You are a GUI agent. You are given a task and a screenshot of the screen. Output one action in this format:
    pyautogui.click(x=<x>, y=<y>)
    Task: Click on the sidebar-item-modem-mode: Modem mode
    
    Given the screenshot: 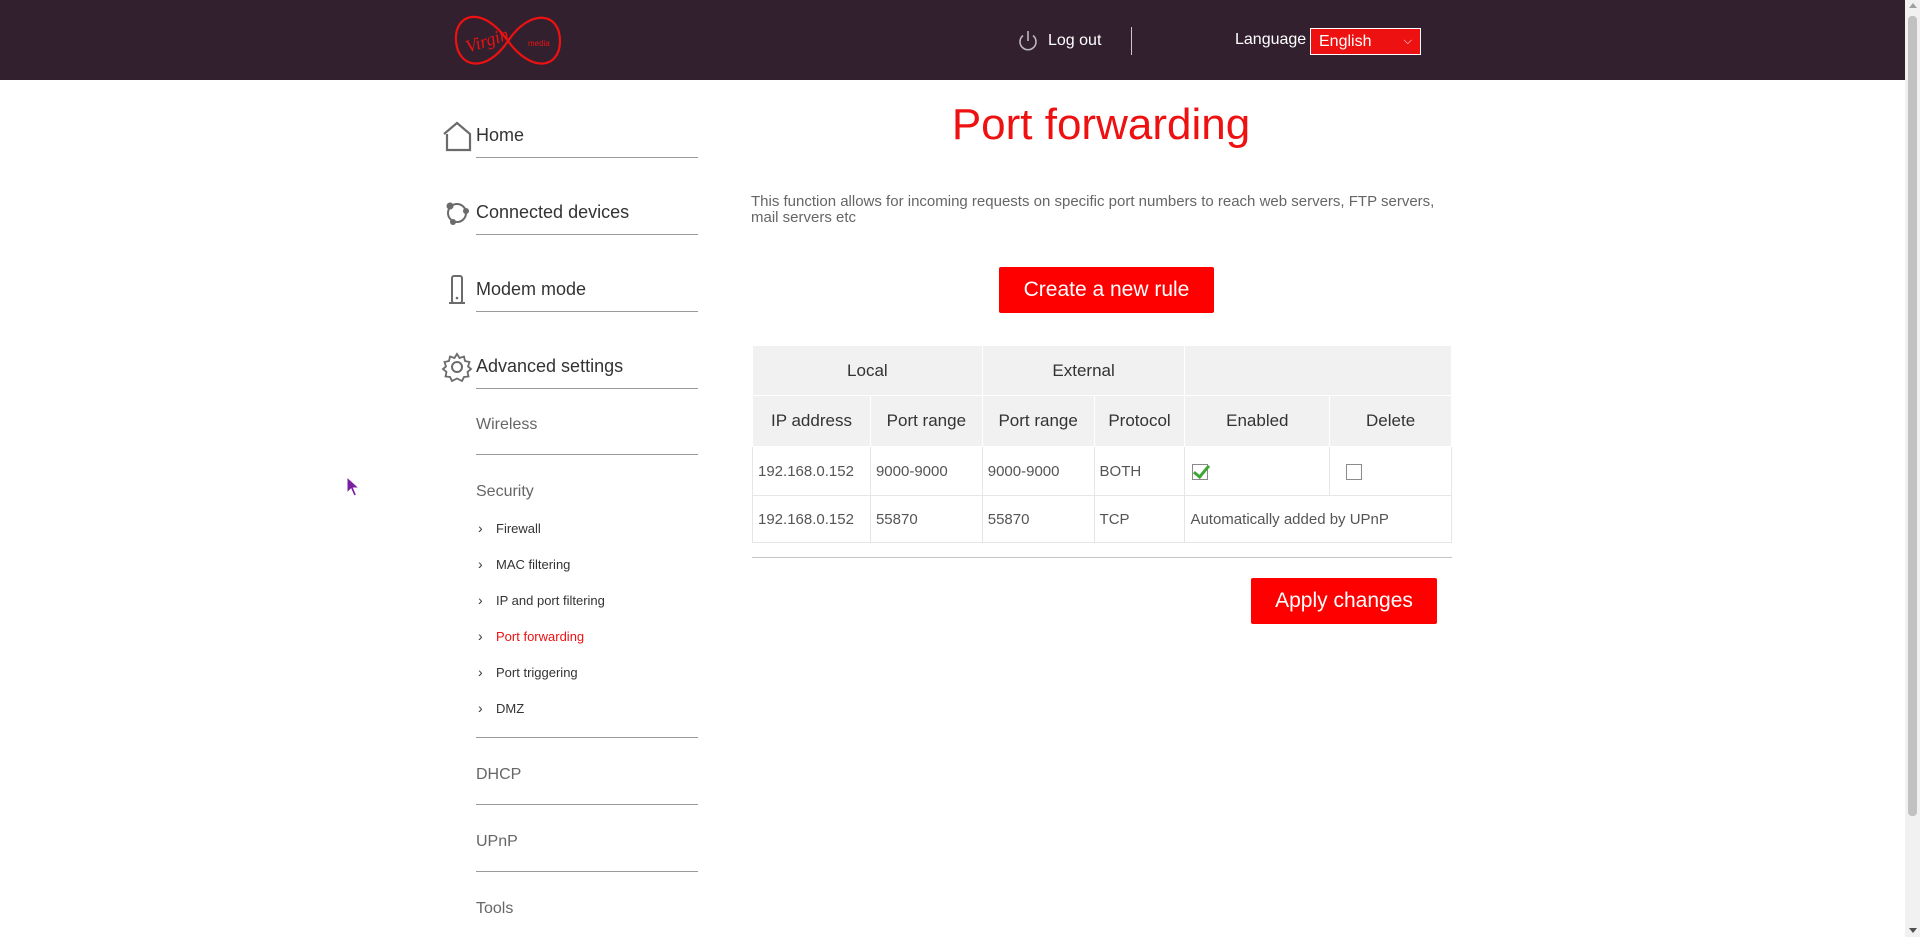 What is the action you would take?
    pyautogui.click(x=569, y=289)
    